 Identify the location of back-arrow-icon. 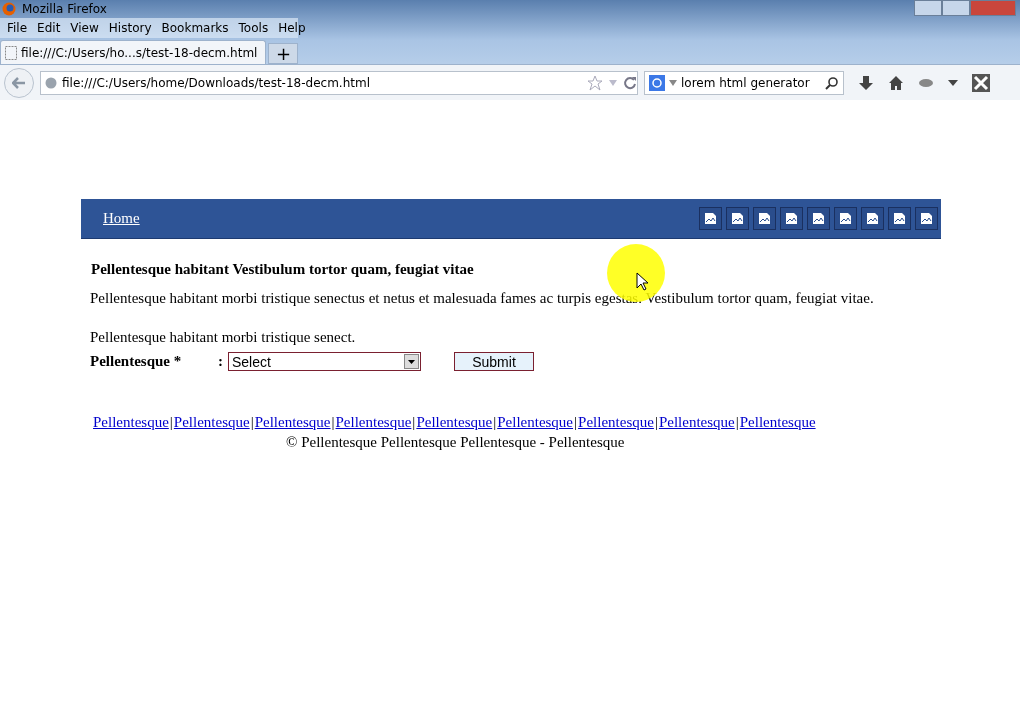
(19, 82).